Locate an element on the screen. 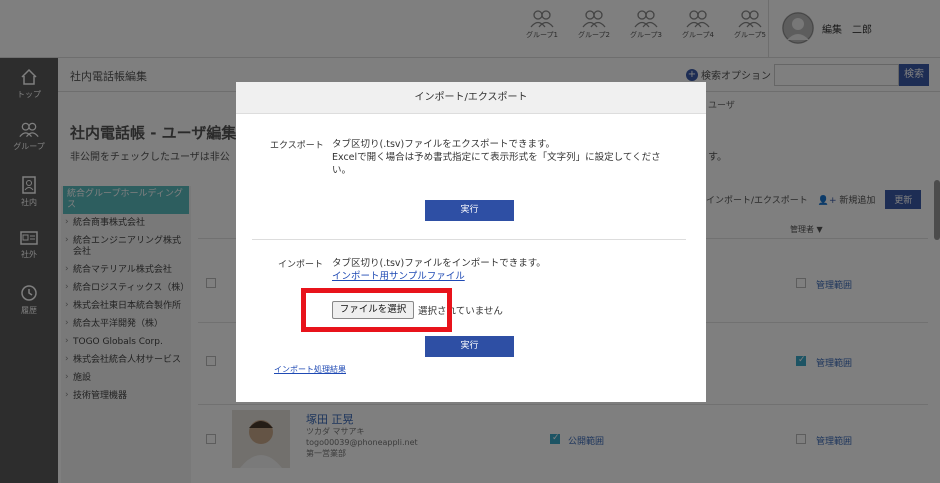  sample-file-link: インポート用サンプルファイル is located at coordinates (502, 276).